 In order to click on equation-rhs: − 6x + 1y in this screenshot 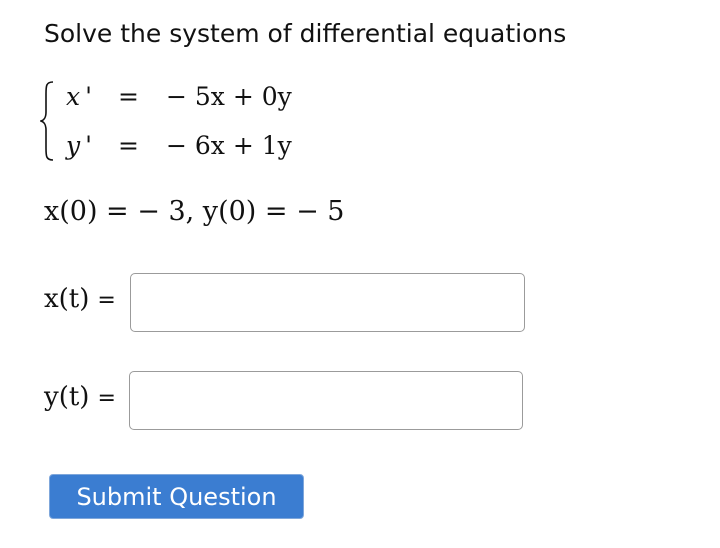, I will do `click(229, 145)`.